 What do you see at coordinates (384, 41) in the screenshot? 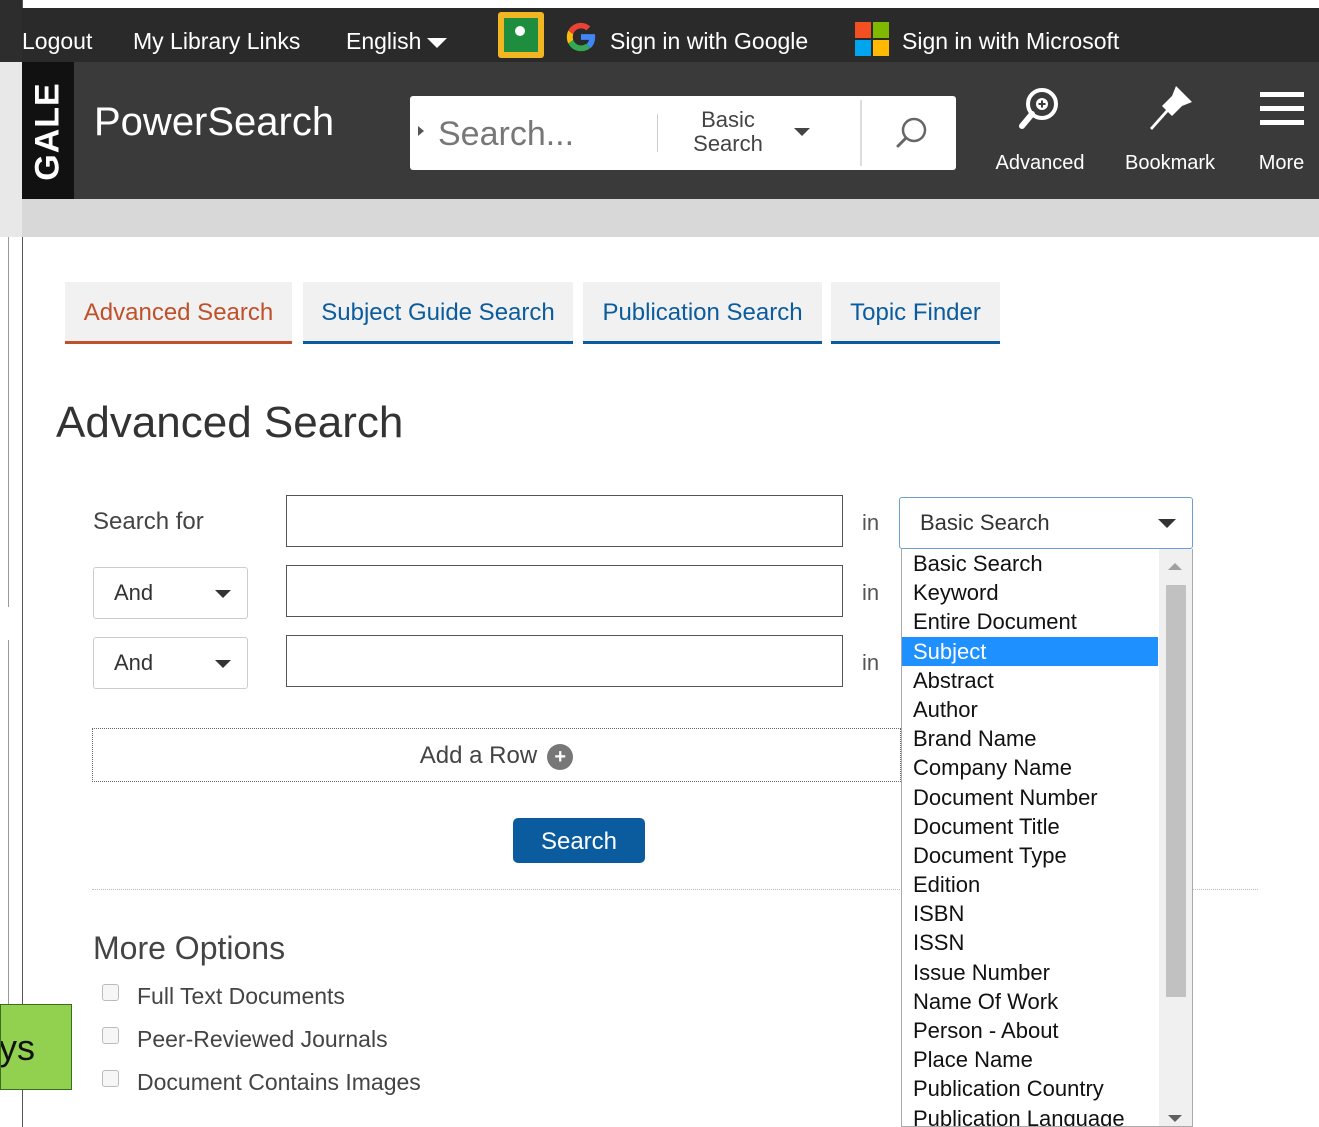
I see `language-label: English` at bounding box center [384, 41].